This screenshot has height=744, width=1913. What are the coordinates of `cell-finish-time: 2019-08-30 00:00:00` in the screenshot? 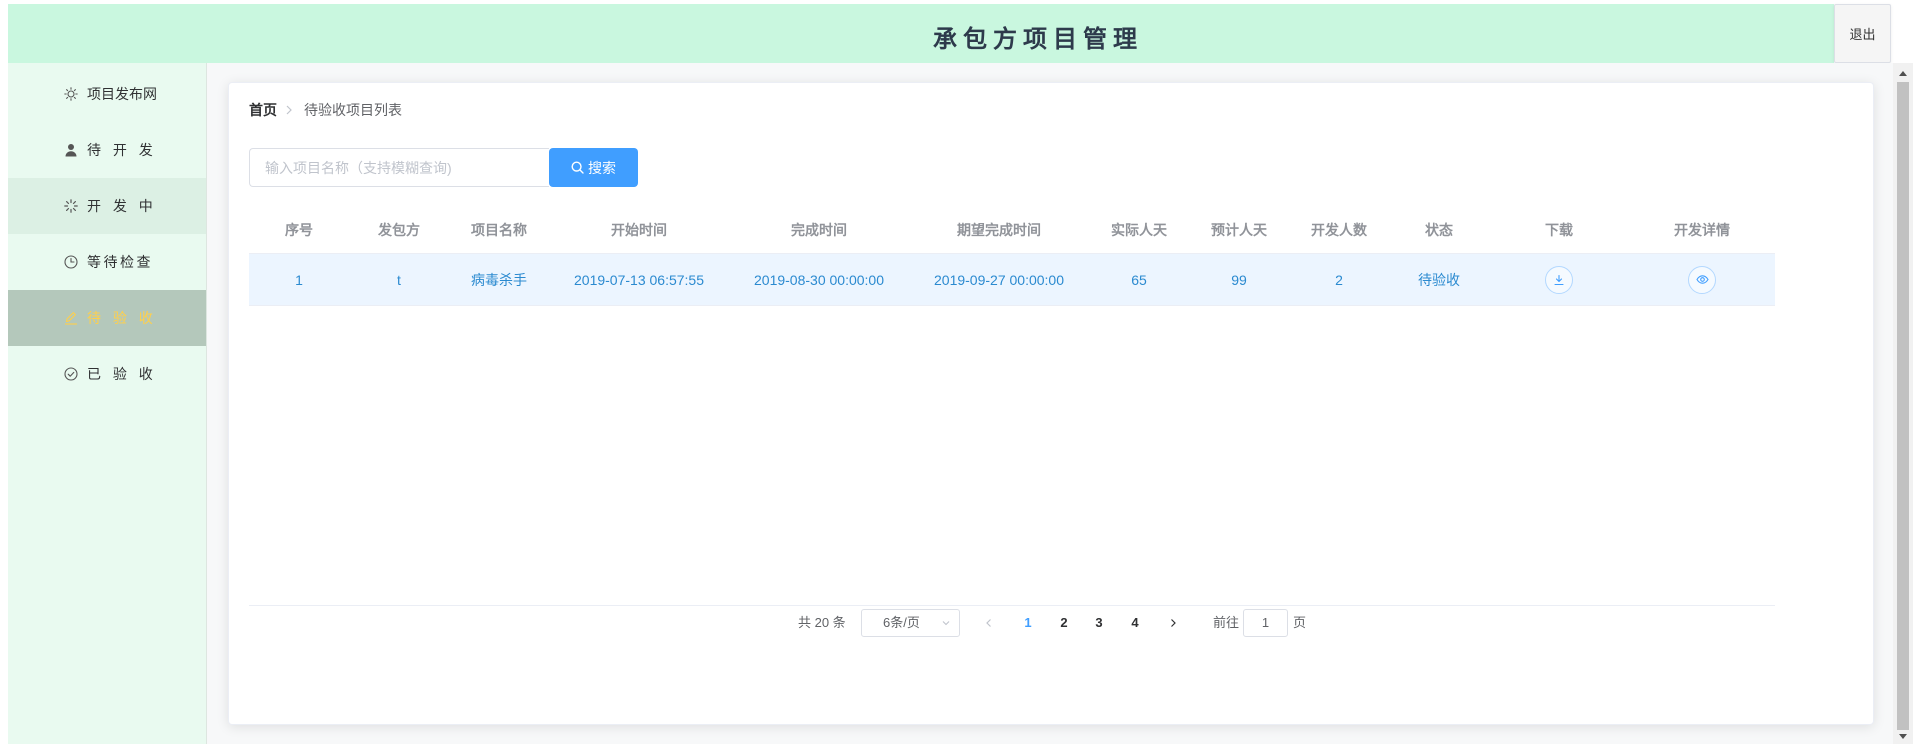 It's located at (819, 280).